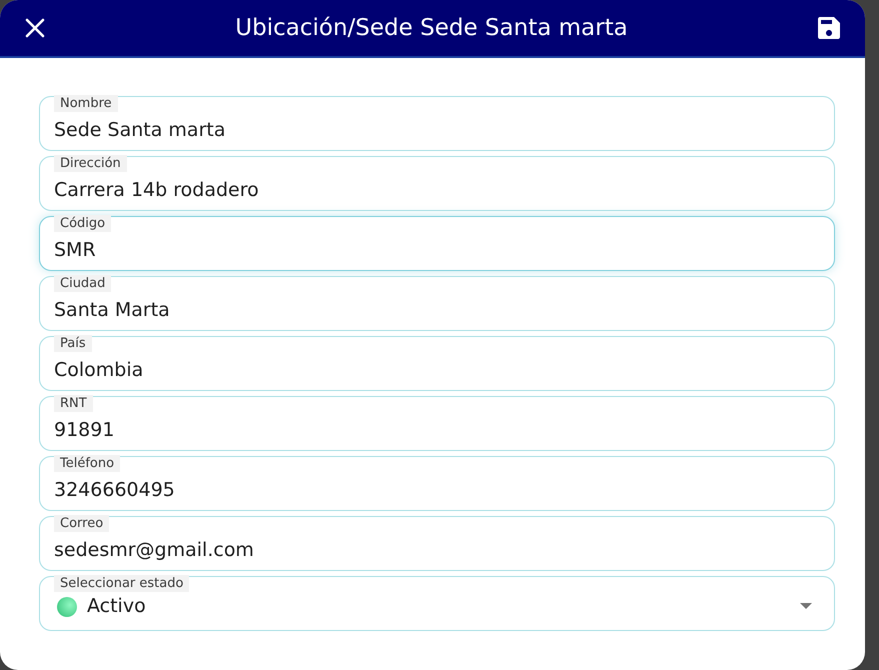 This screenshot has height=670, width=879. What do you see at coordinates (437, 423) in the screenshot?
I see `text-field: RNT 91891` at bounding box center [437, 423].